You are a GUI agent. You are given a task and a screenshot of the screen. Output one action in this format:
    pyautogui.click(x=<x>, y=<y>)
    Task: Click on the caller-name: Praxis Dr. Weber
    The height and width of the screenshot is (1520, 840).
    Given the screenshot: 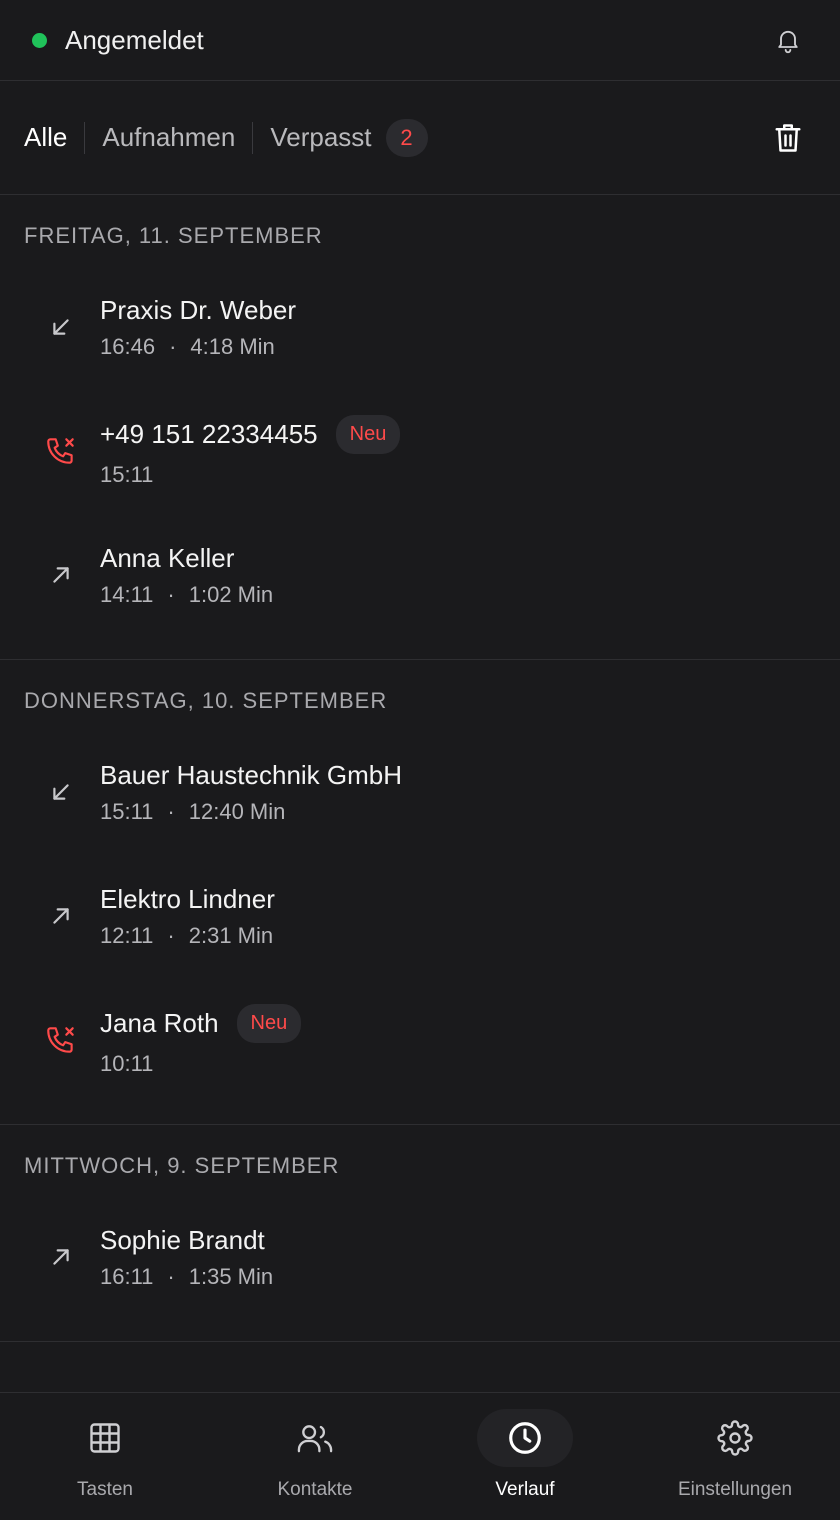 What is the action you would take?
    pyautogui.click(x=198, y=309)
    